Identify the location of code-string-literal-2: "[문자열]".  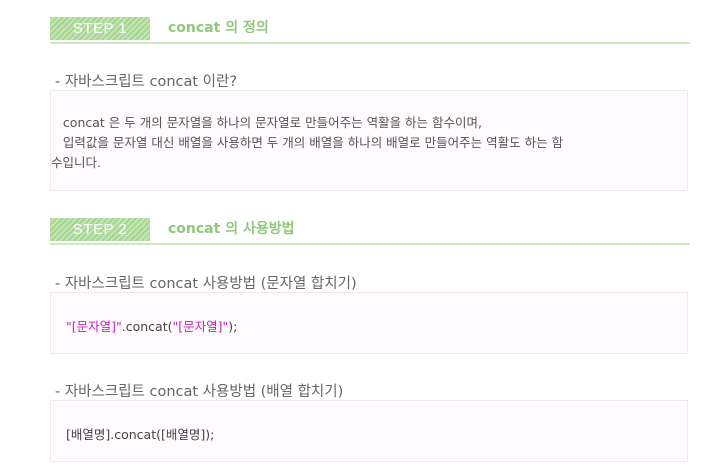
(200, 326).